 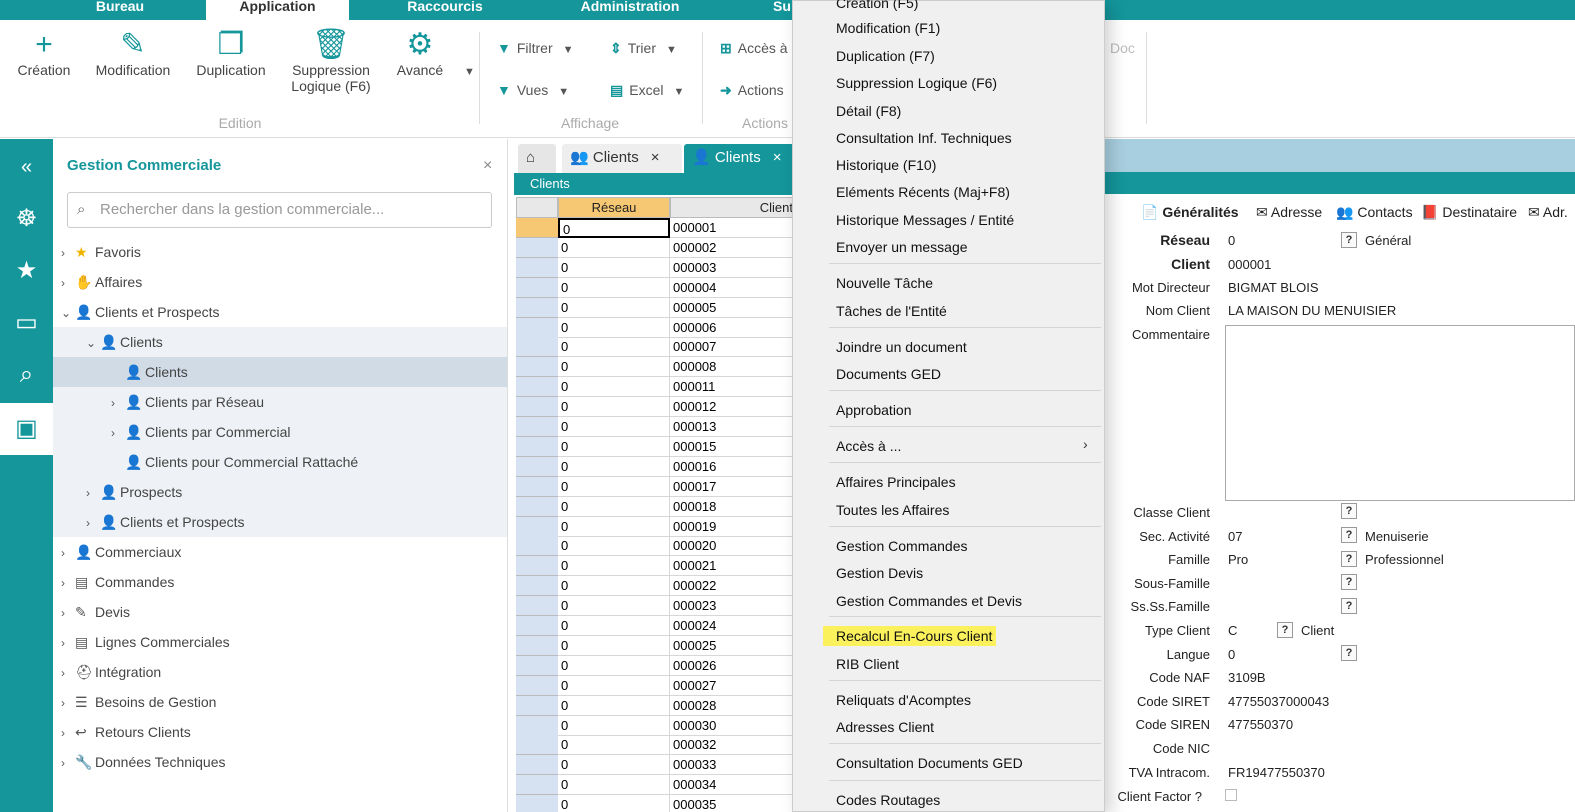 I want to click on client-value: 000001, so click(x=1249, y=264).